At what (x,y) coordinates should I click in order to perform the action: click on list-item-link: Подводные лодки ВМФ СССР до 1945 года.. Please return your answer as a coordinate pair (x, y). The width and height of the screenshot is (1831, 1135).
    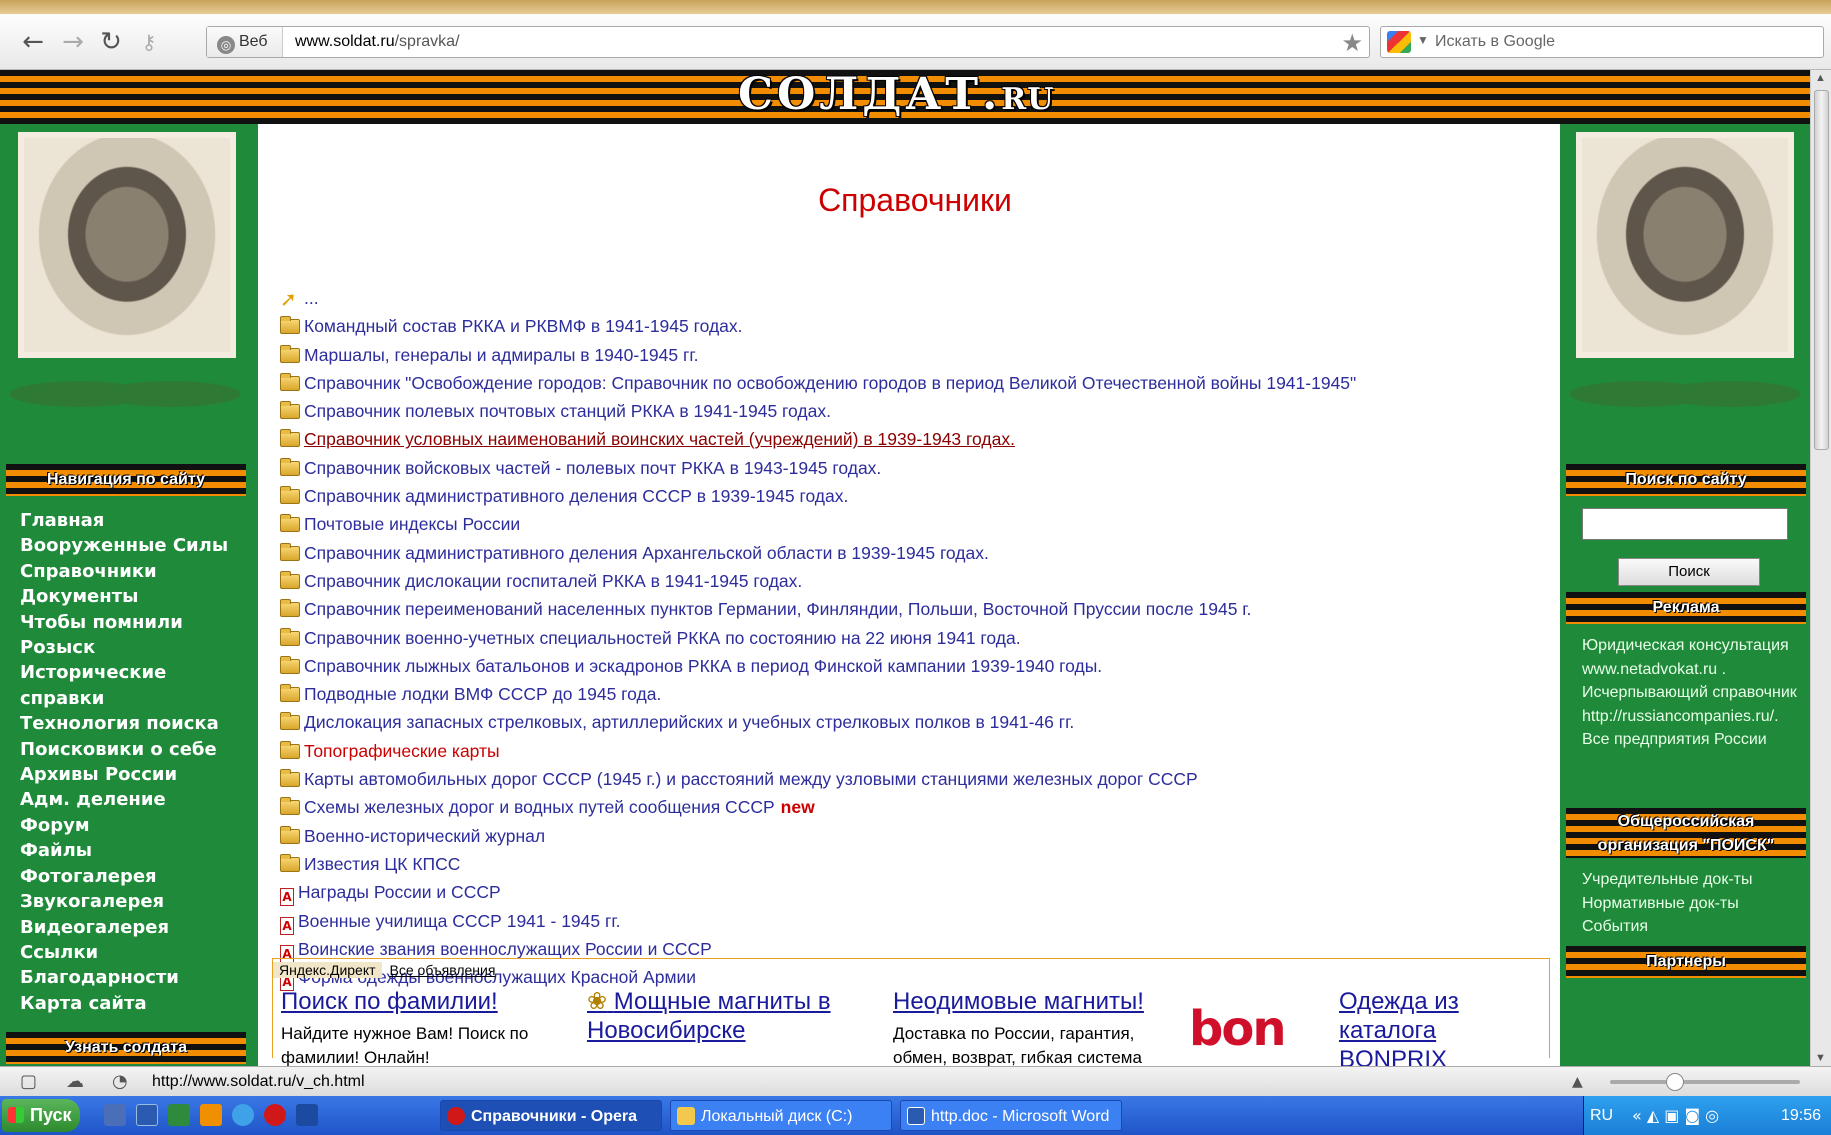
    Looking at the image, I should click on (482, 694).